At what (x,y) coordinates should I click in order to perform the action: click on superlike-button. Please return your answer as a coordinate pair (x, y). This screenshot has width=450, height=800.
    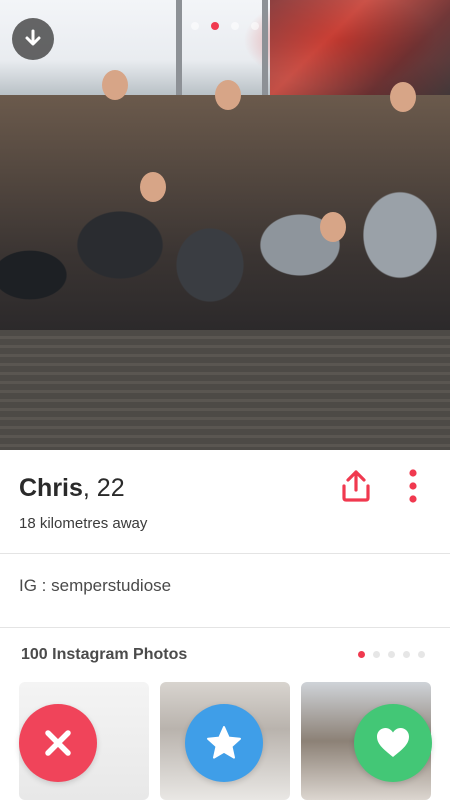
    Looking at the image, I should click on (224, 743).